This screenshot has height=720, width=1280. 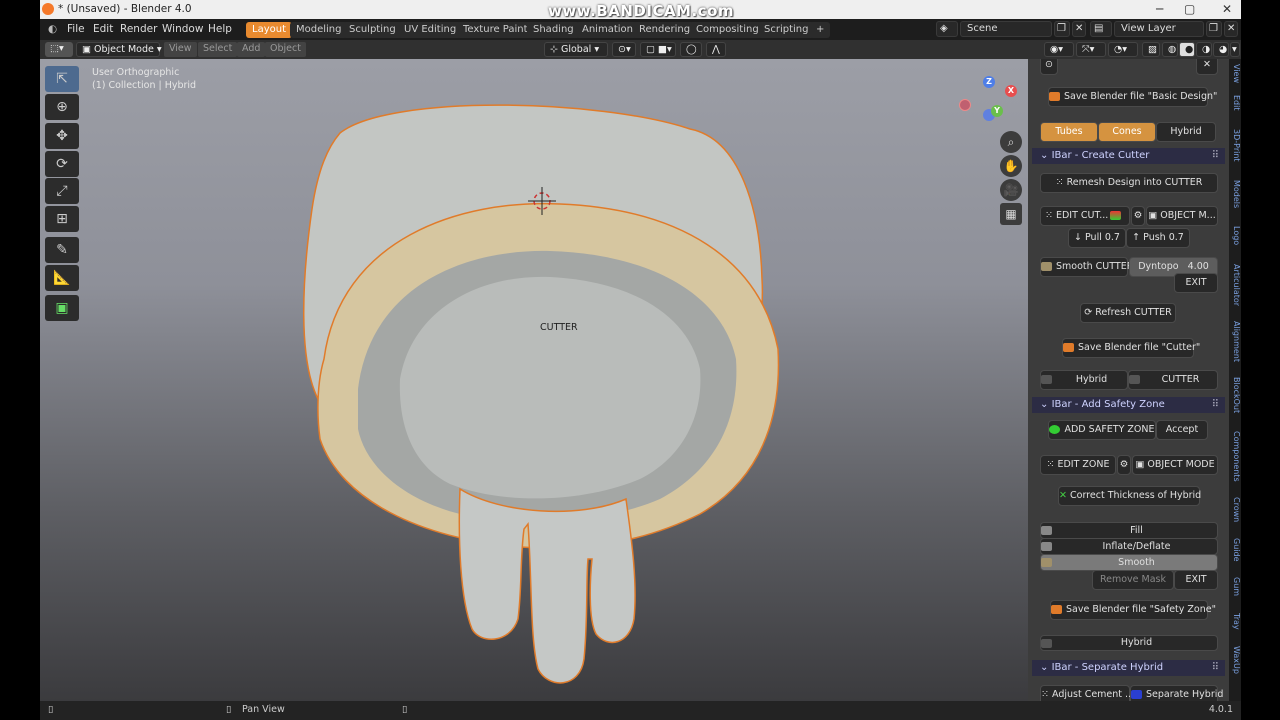 I want to click on scale-tool-icon: ⤢, so click(x=62, y=191).